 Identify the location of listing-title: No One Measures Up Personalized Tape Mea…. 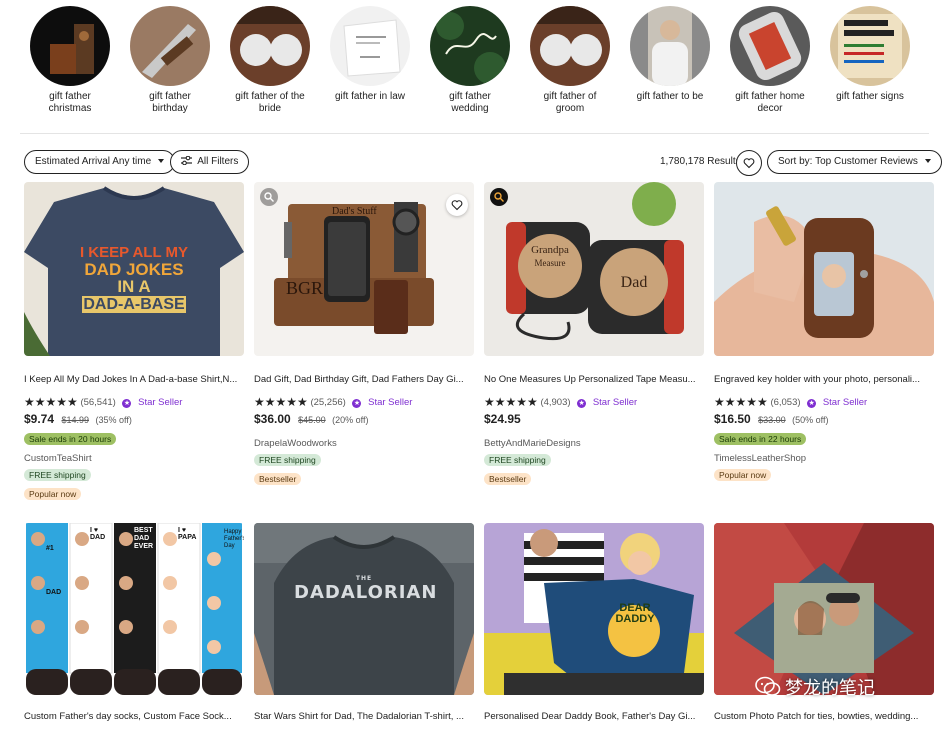
(593, 380).